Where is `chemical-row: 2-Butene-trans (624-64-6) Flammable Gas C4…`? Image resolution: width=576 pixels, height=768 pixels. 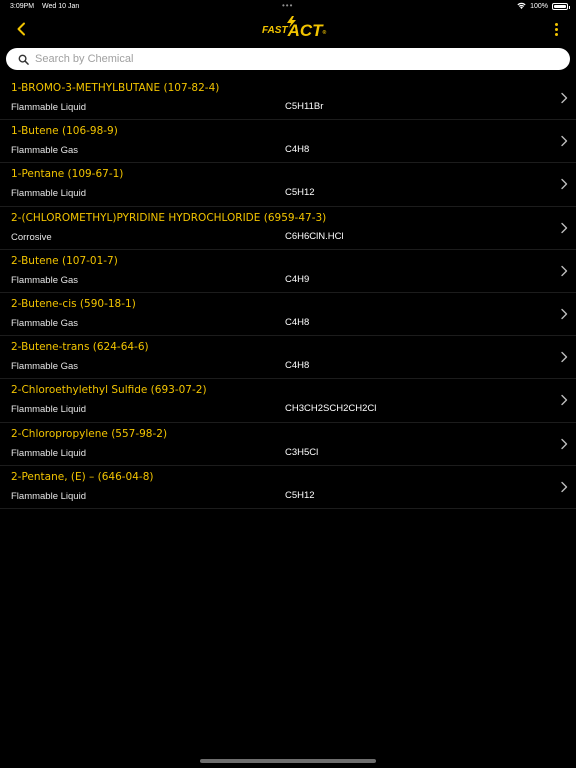 chemical-row: 2-Butene-trans (624-64-6) Flammable Gas C4… is located at coordinates (288, 358).